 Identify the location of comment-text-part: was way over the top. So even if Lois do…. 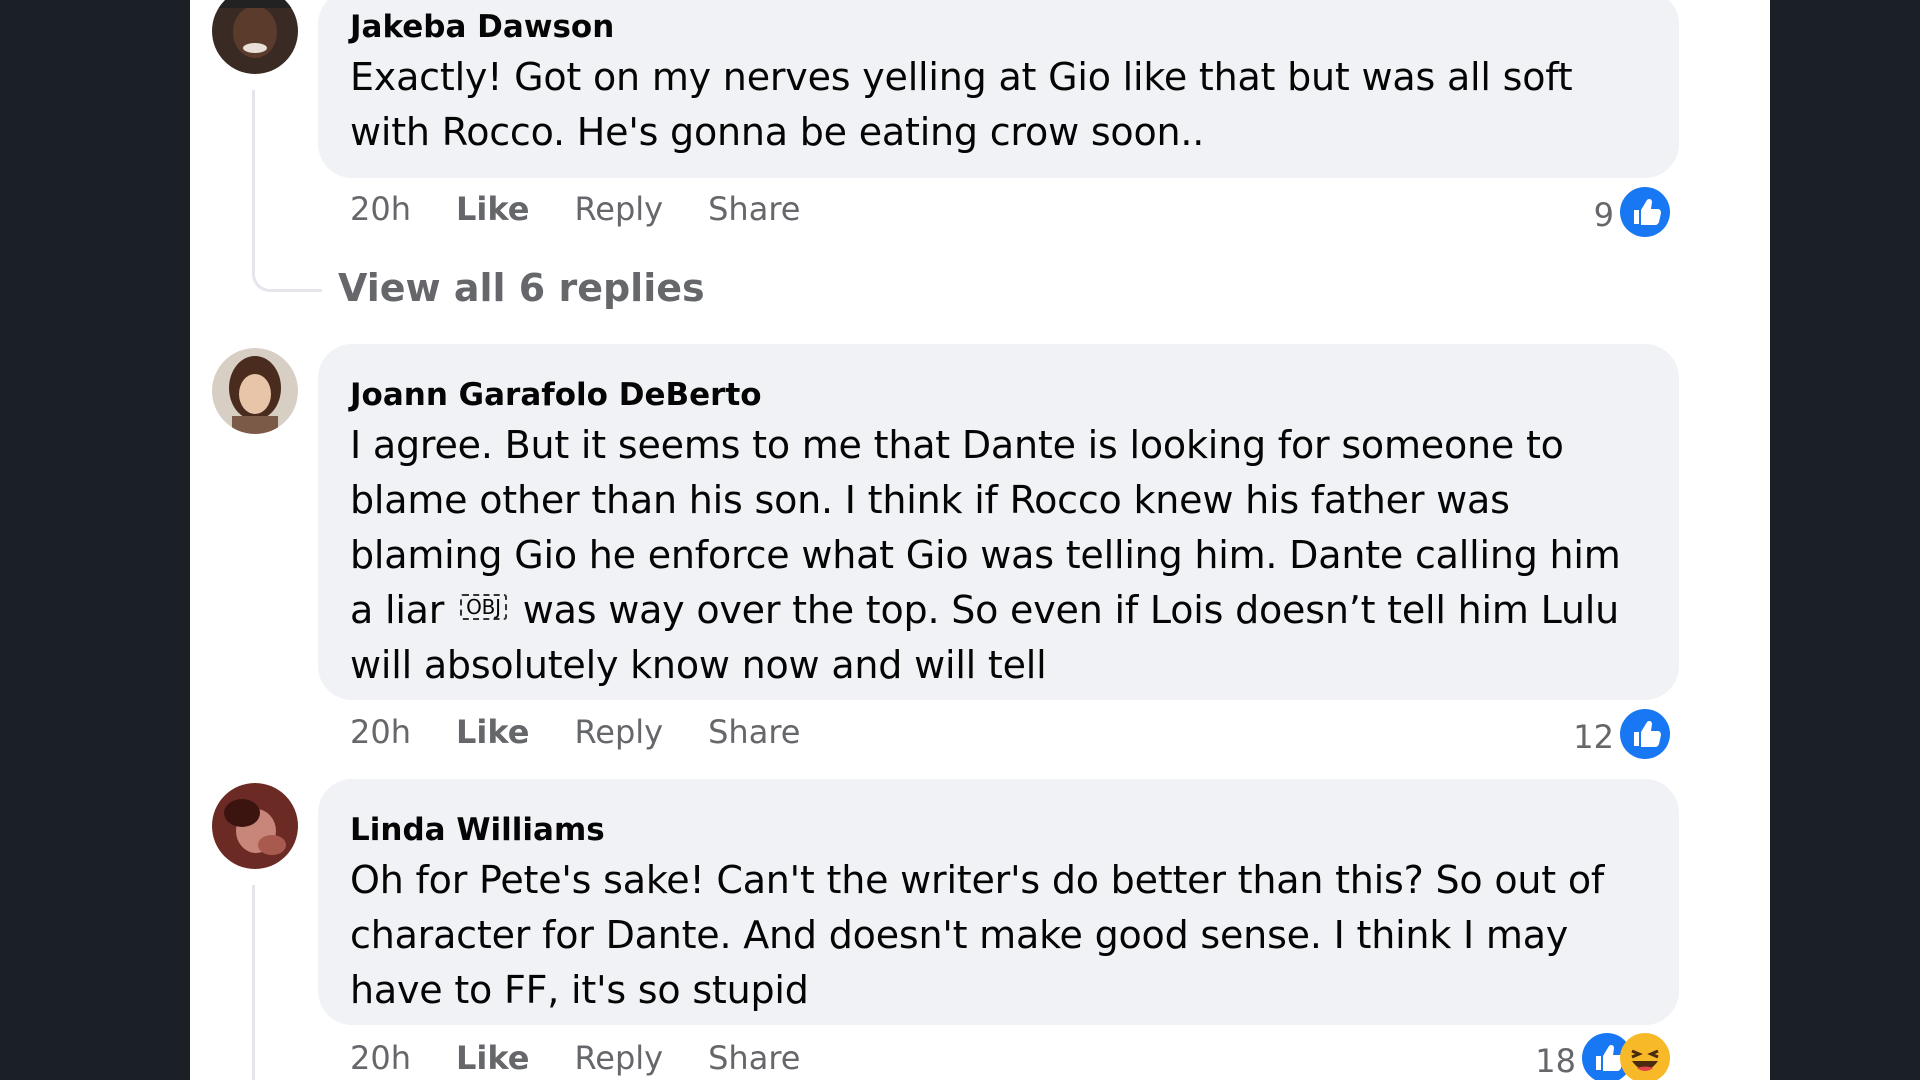
(984, 637).